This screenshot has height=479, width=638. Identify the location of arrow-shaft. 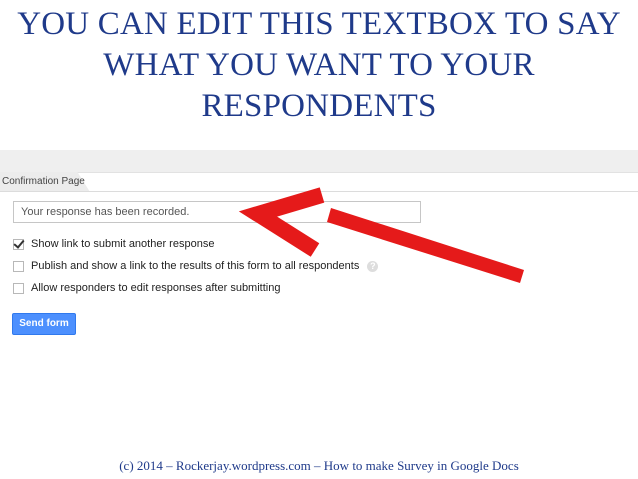
(425, 245).